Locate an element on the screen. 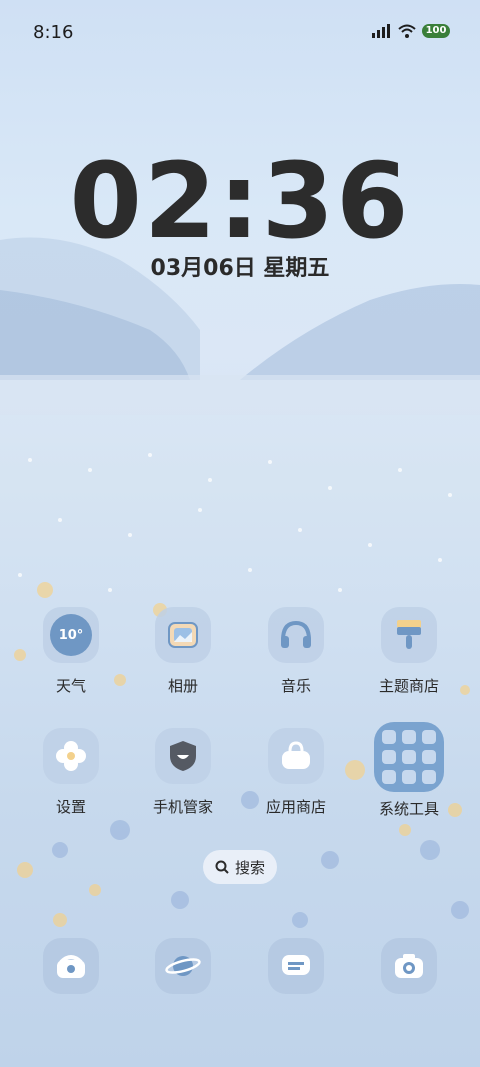  search-icon is located at coordinates (222, 867).